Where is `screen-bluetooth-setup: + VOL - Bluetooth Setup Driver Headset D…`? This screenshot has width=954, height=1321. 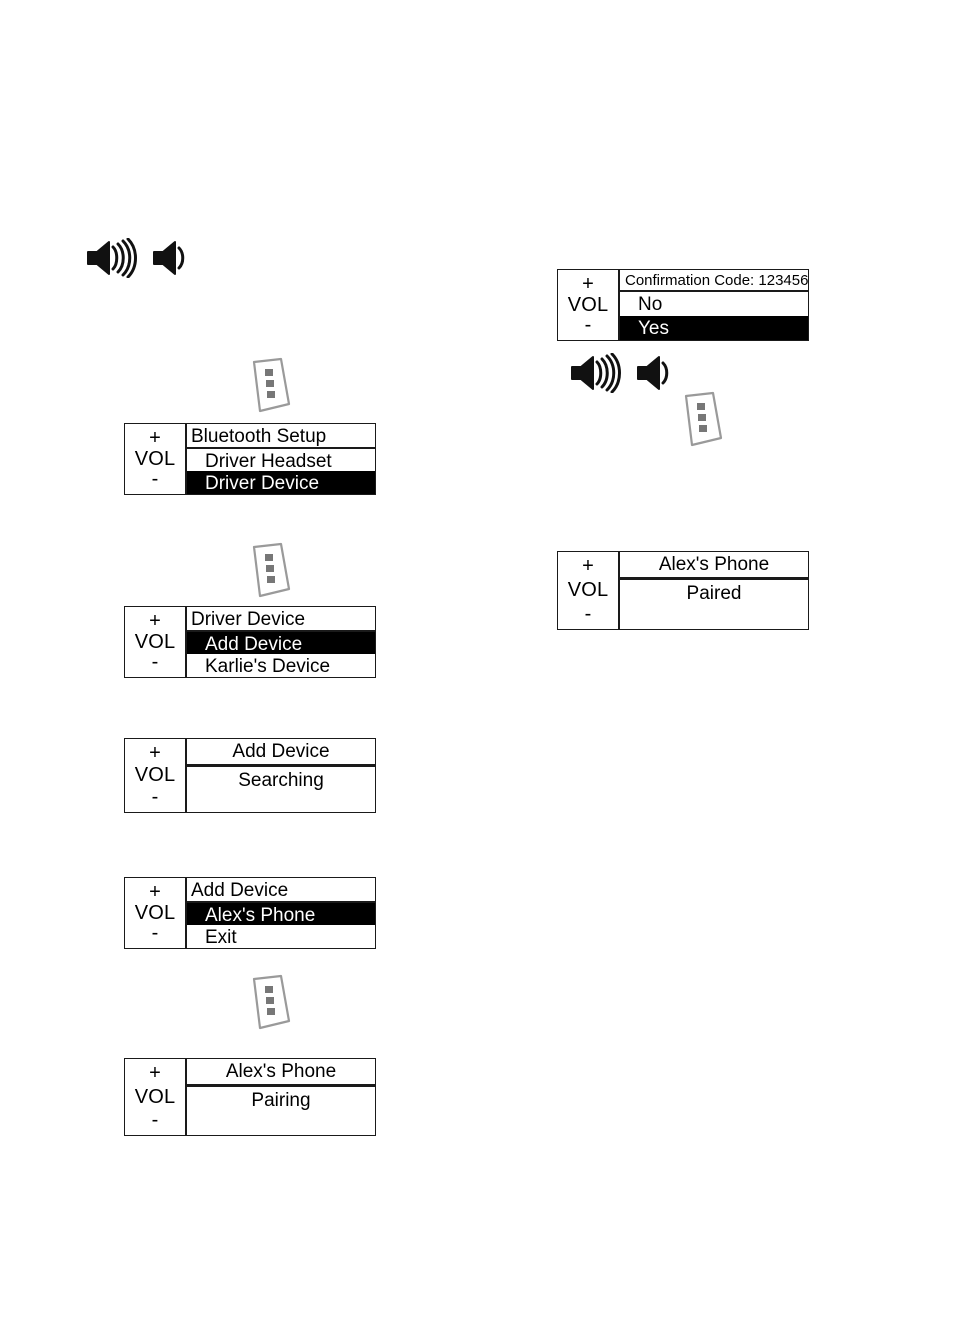 screen-bluetooth-setup: + VOL - Bluetooth Setup Driver Headset D… is located at coordinates (250, 459).